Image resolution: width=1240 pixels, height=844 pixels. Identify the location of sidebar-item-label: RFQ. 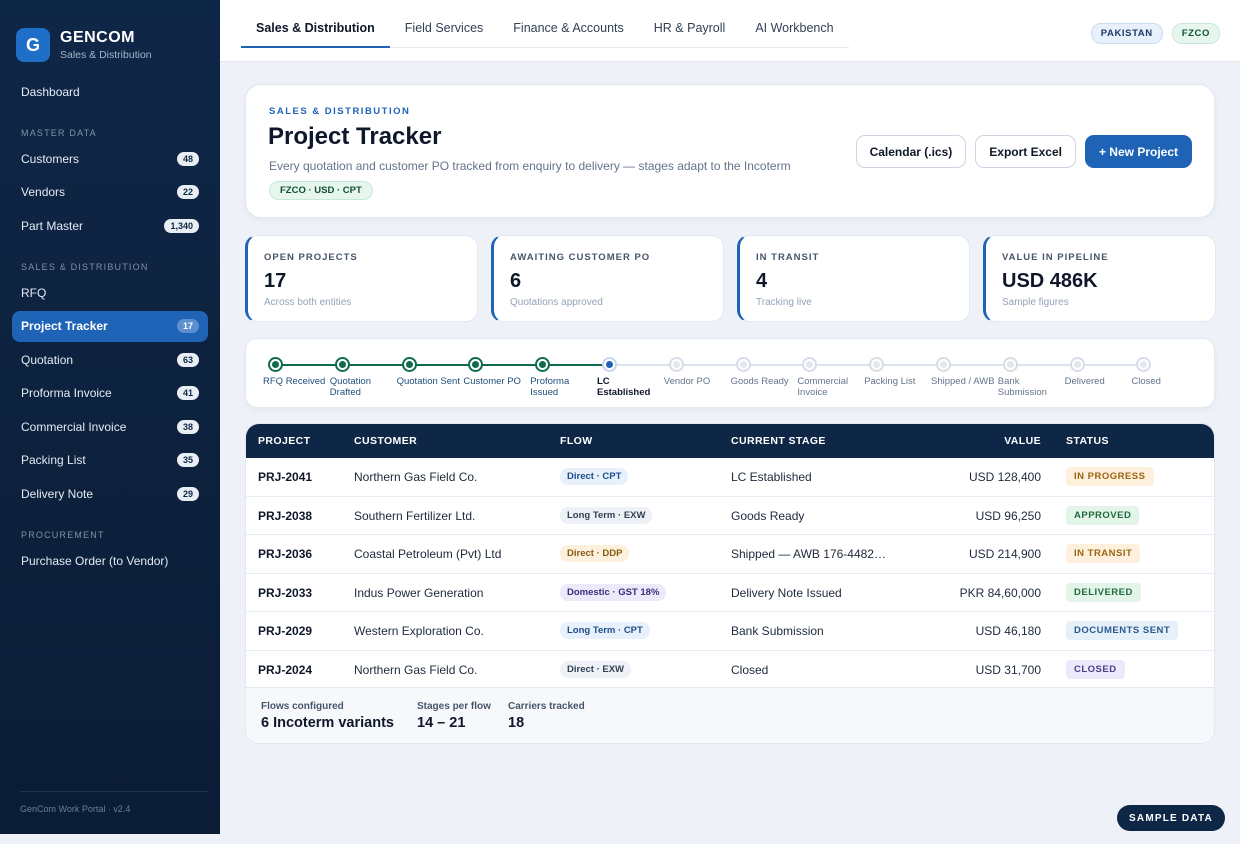
(34, 292).